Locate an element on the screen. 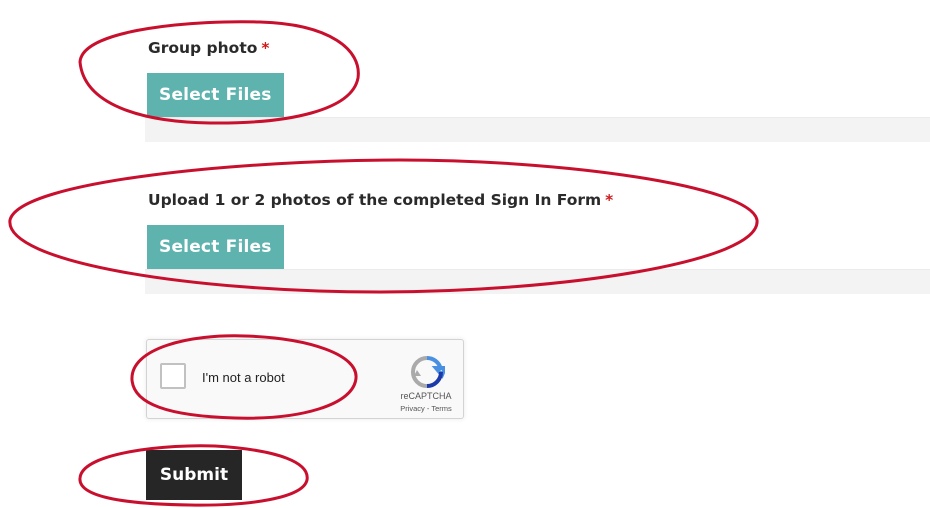  recaptcha-brand: reCAPTCHA is located at coordinates (426, 396).